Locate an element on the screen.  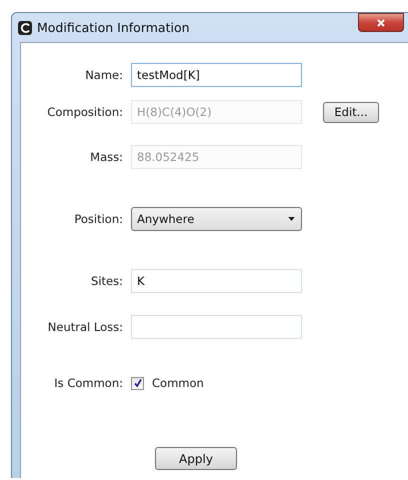
field-label: Is Common: is located at coordinates (88, 383).